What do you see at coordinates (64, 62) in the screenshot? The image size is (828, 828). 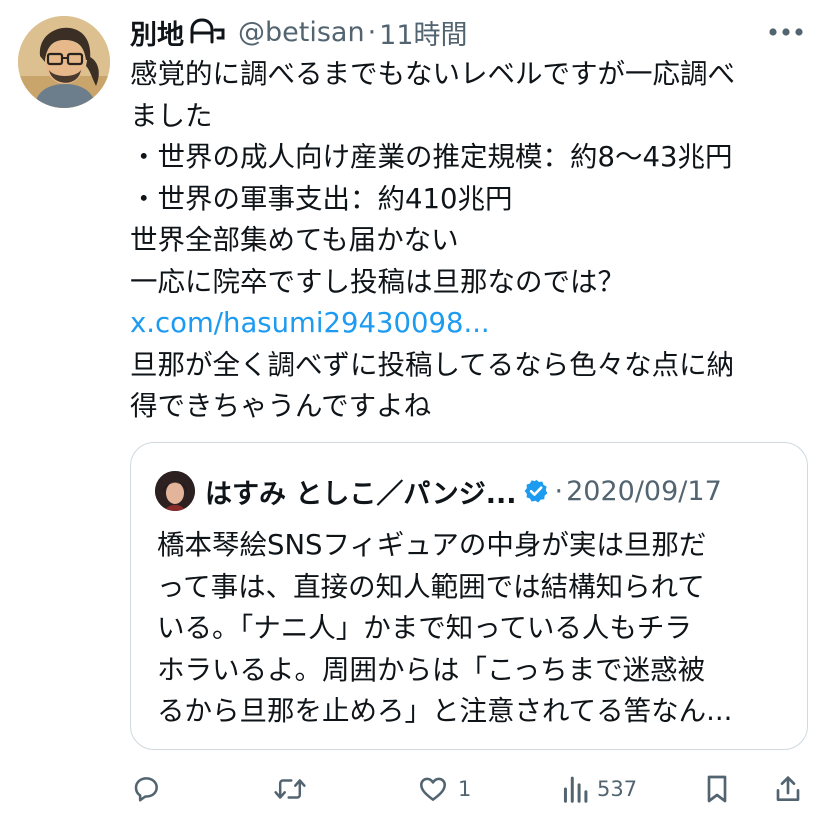 I see `author-avatar` at bounding box center [64, 62].